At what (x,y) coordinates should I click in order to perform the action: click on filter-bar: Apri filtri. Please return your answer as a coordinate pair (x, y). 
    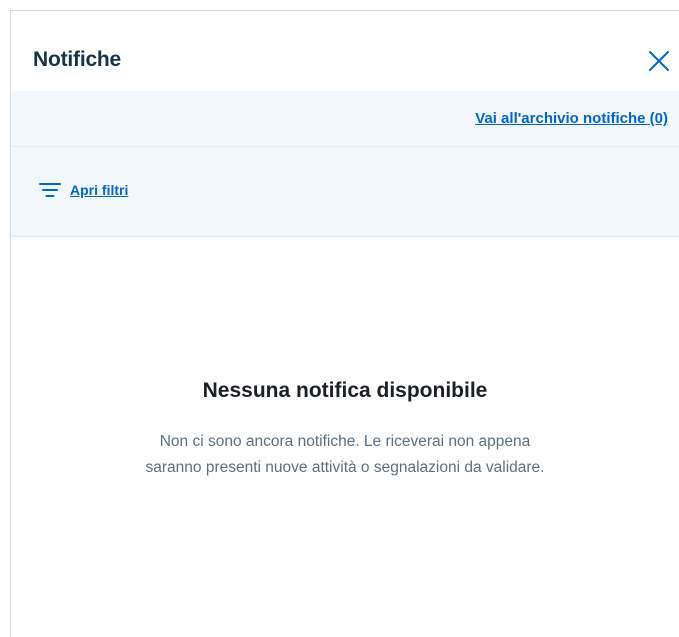
    Looking at the image, I should click on (345, 192).